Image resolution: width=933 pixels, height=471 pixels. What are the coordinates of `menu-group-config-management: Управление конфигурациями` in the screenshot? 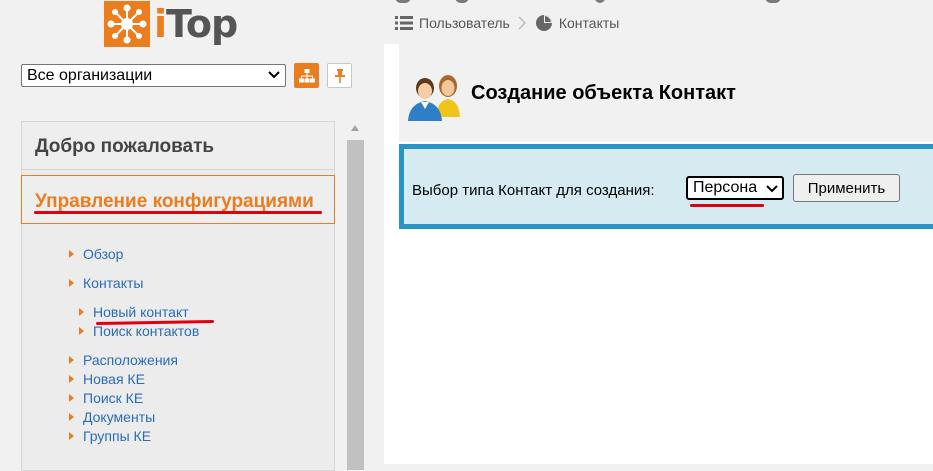 It's located at (178, 199).